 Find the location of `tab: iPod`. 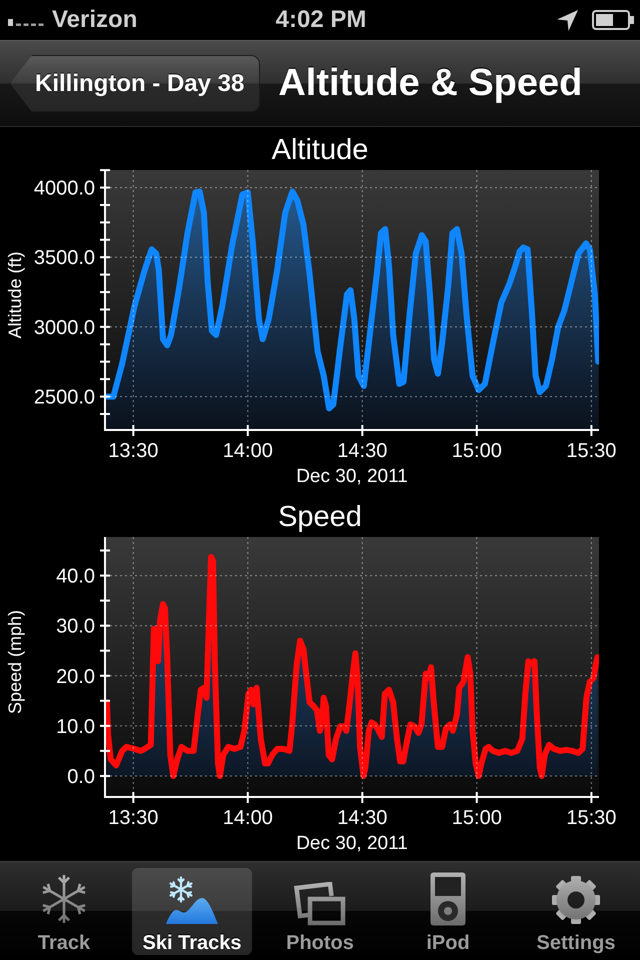

tab: iPod is located at coordinates (448, 911).